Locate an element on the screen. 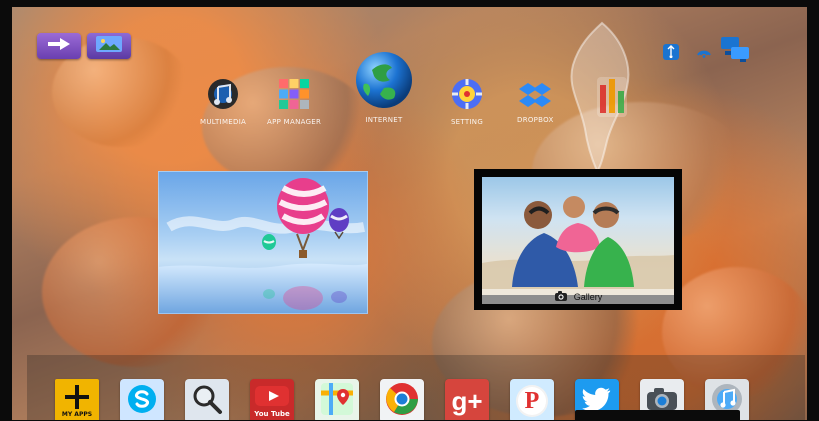 This screenshot has height=421, width=819. dock-item-skype is located at coordinates (142, 399).